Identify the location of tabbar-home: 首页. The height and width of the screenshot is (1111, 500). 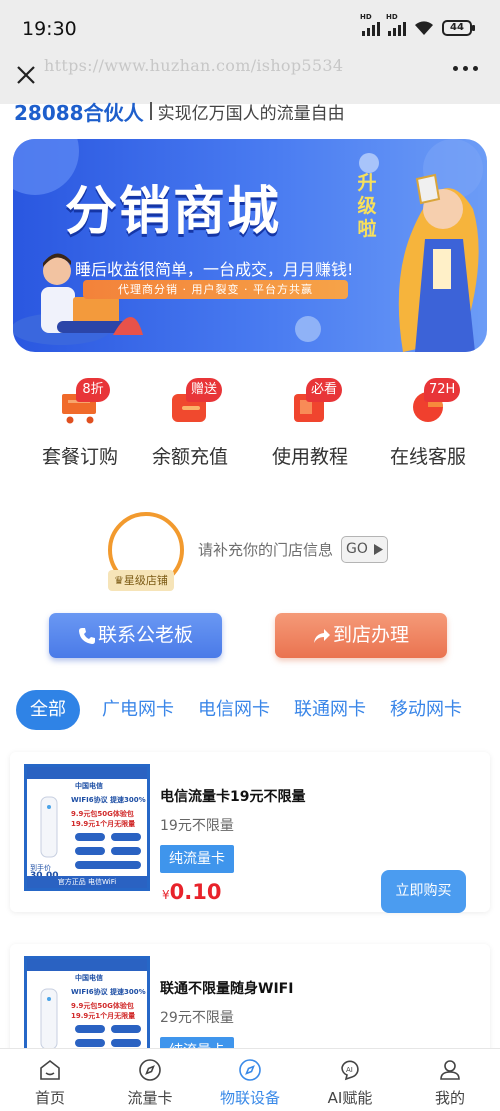
(50, 1080).